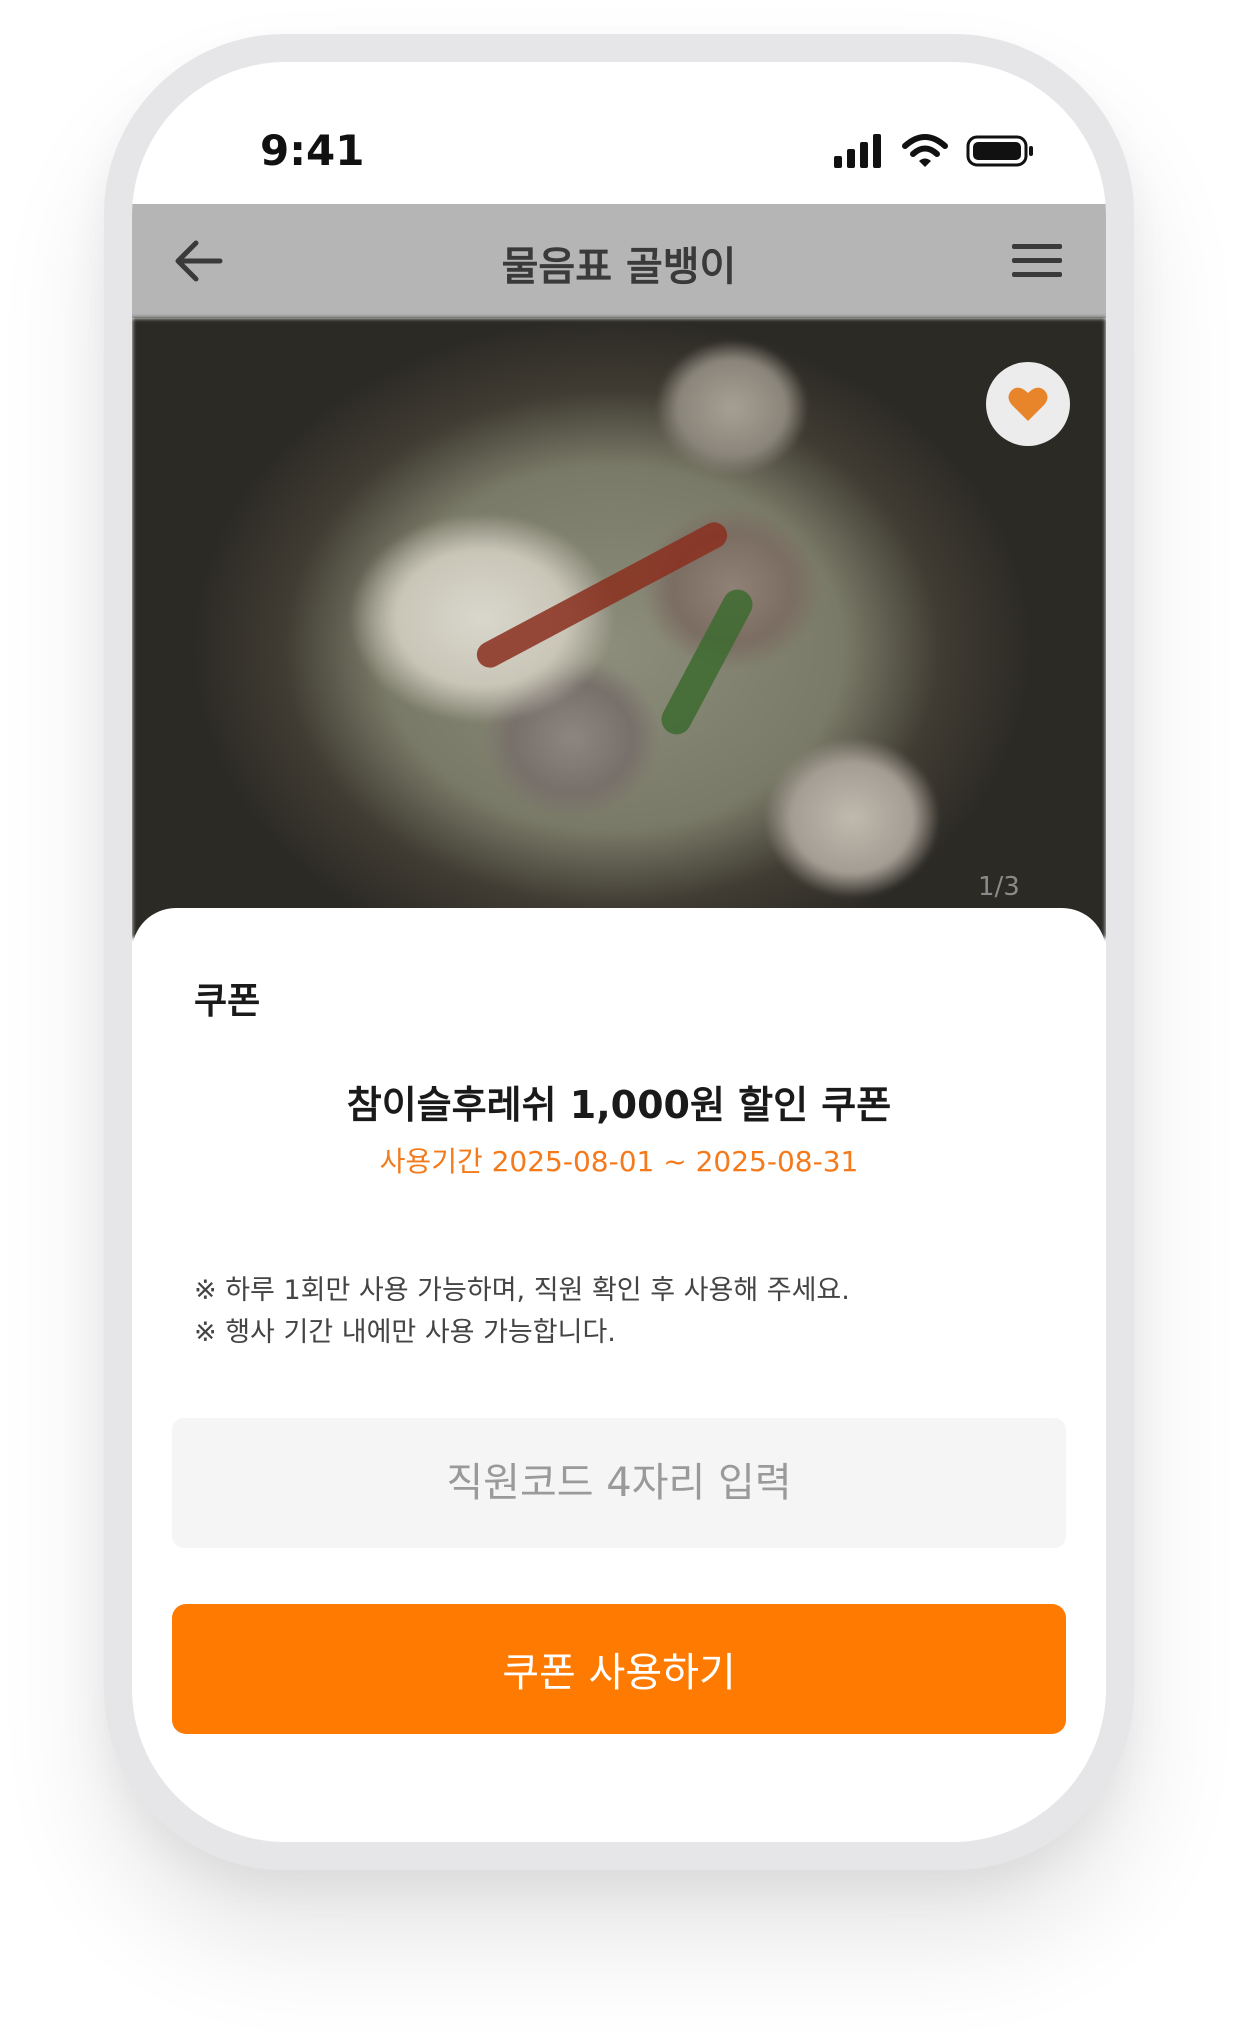  I want to click on notice-line: ※ 하루 1회만 사용 가능하며, 직원 확인 후 사용해 주세요., so click(522, 1290).